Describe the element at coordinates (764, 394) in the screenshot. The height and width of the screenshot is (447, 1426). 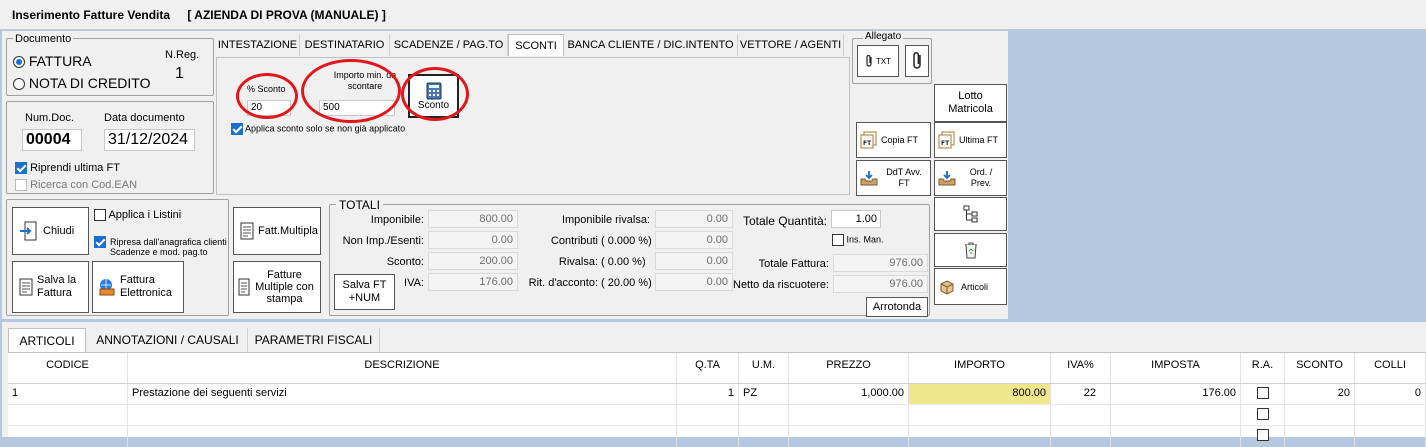
I see `cell-um: PZ` at that location.